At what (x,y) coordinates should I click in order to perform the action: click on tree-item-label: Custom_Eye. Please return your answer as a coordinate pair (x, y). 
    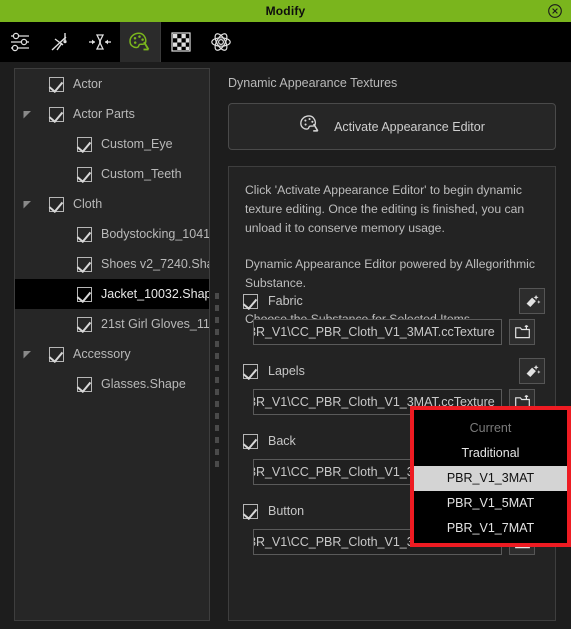
    Looking at the image, I should click on (137, 144).